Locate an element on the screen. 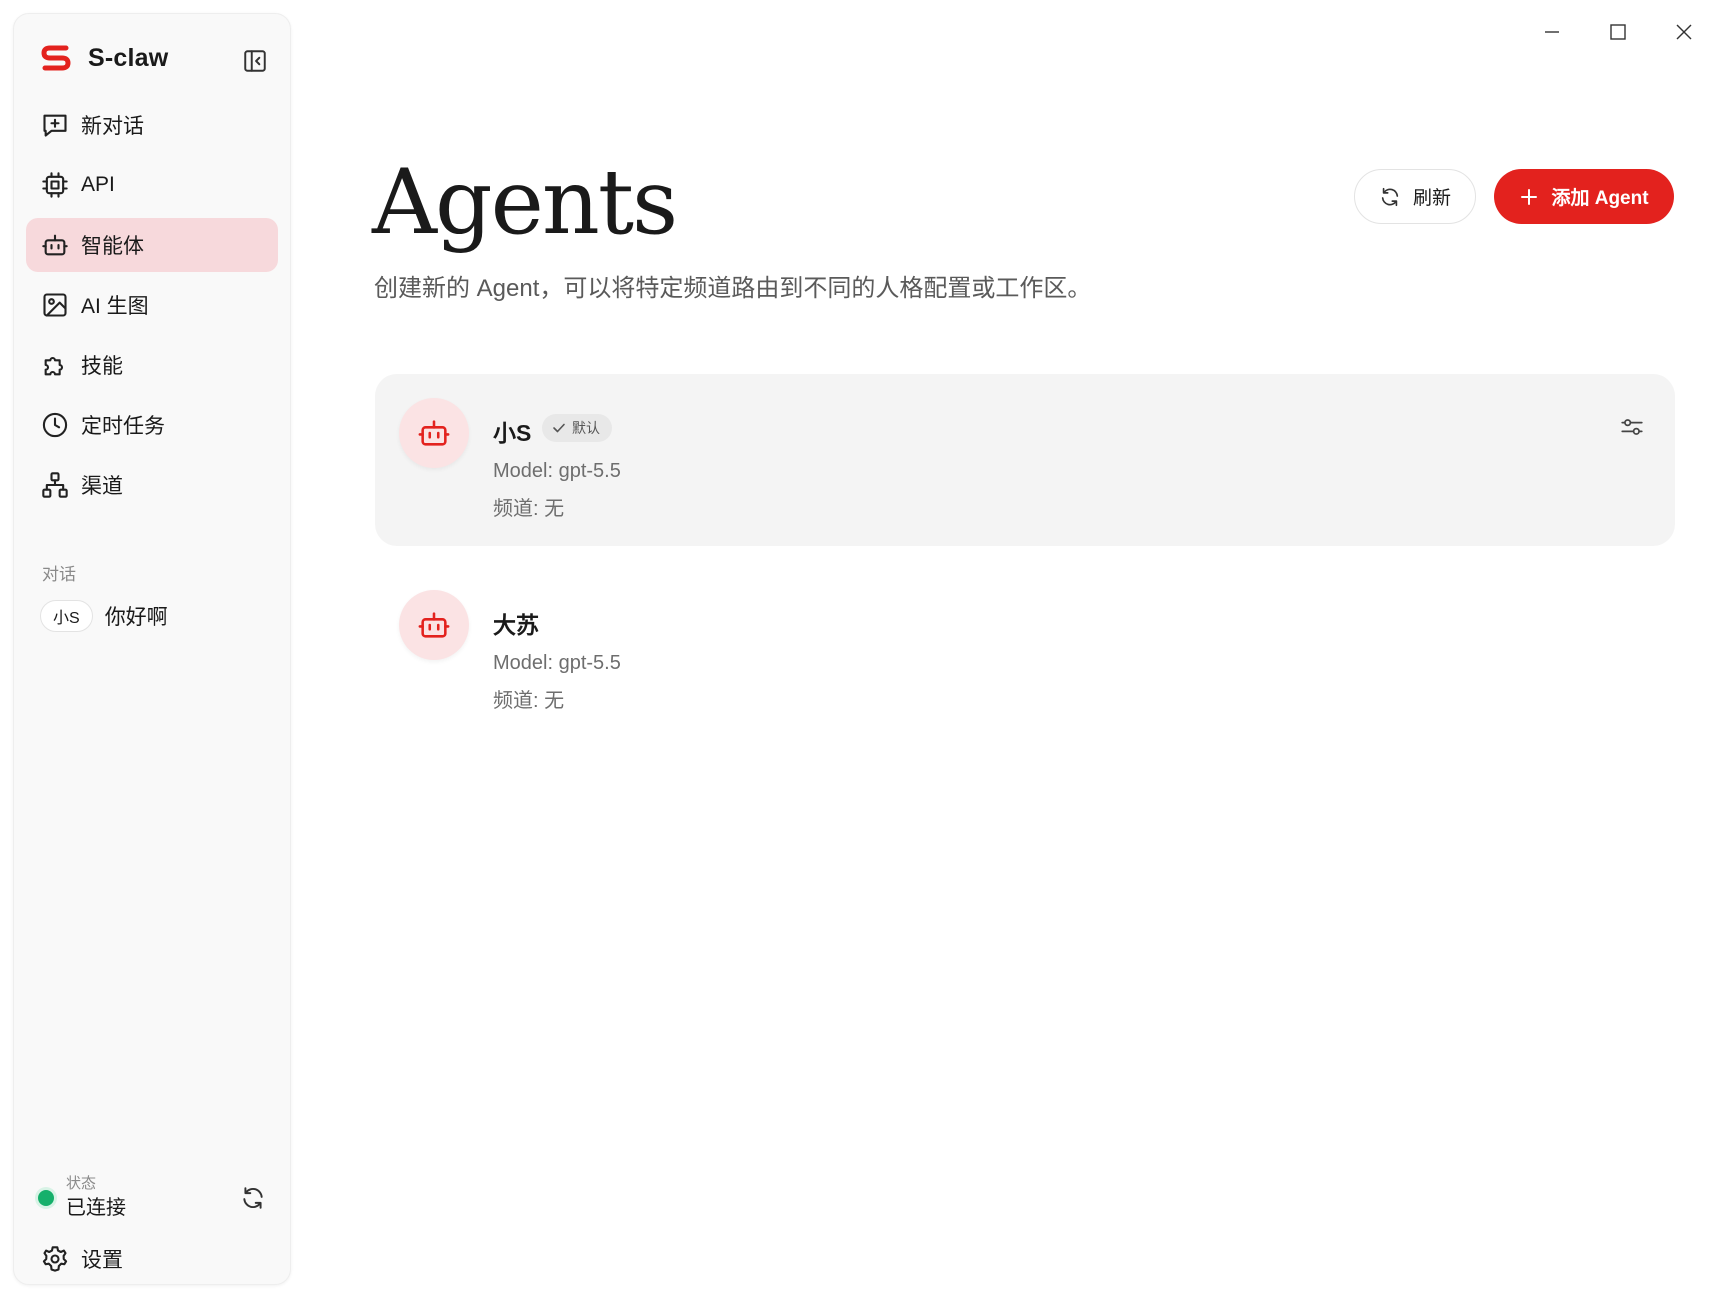 The height and width of the screenshot is (1298, 1733). chip-icon is located at coordinates (55, 185).